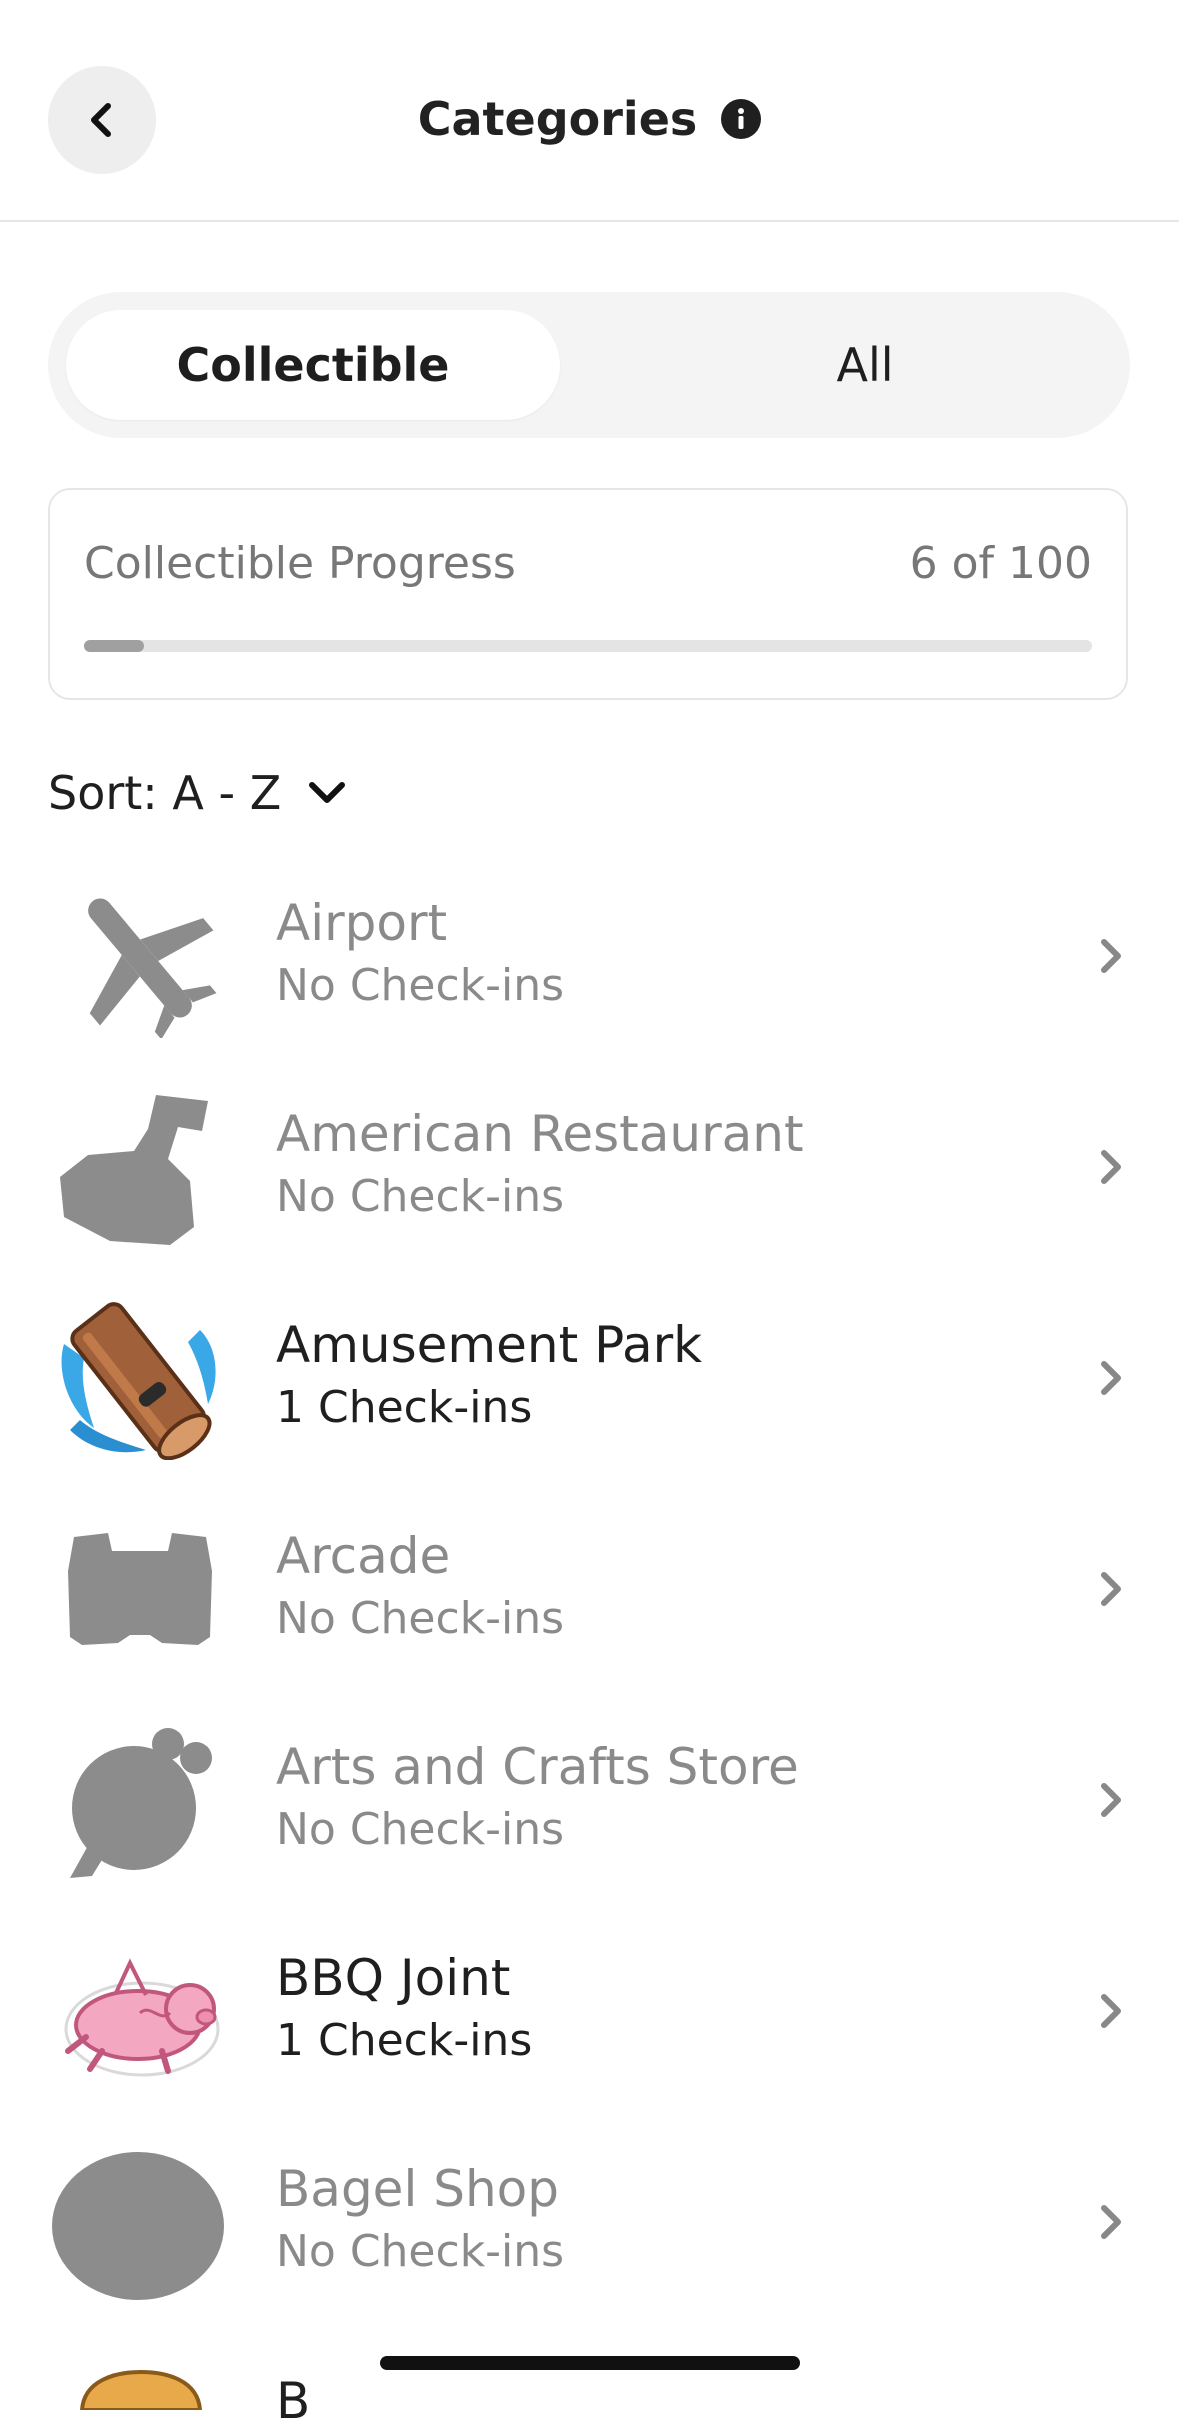 Image resolution: width=1179 pixels, height=2430 pixels. What do you see at coordinates (138, 1381) in the screenshot?
I see `log-flume-icon` at bounding box center [138, 1381].